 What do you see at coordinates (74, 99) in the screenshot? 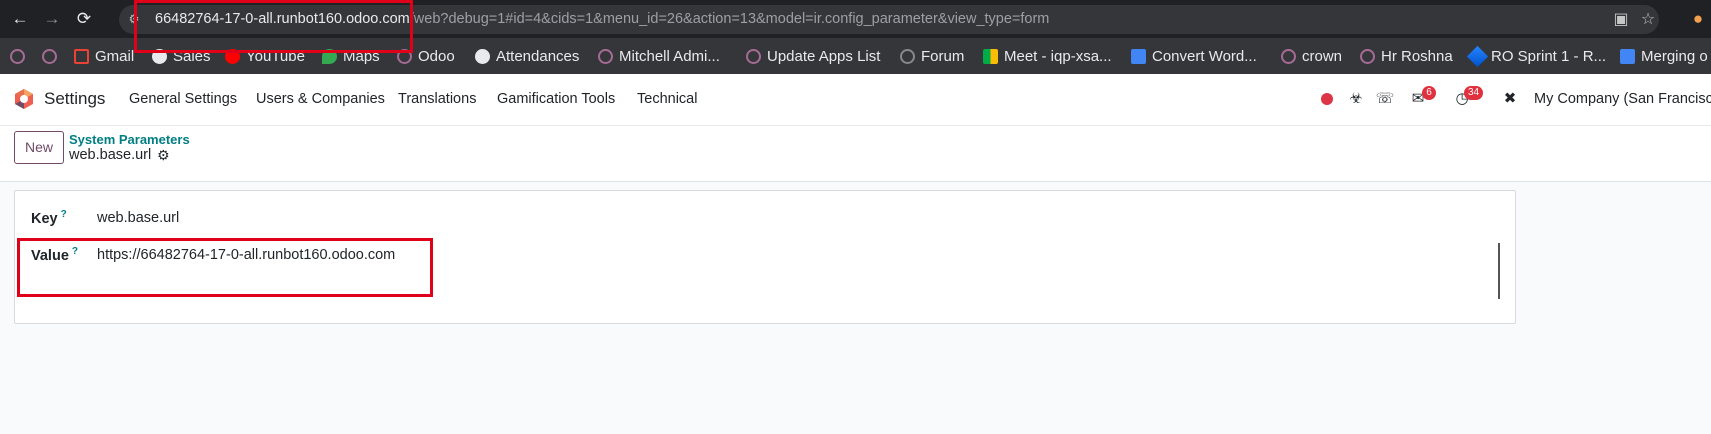
I see `app-name: Settings` at bounding box center [74, 99].